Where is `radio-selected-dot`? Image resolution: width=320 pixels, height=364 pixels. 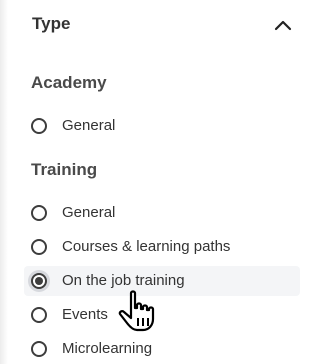 radio-selected-dot is located at coordinates (39, 281).